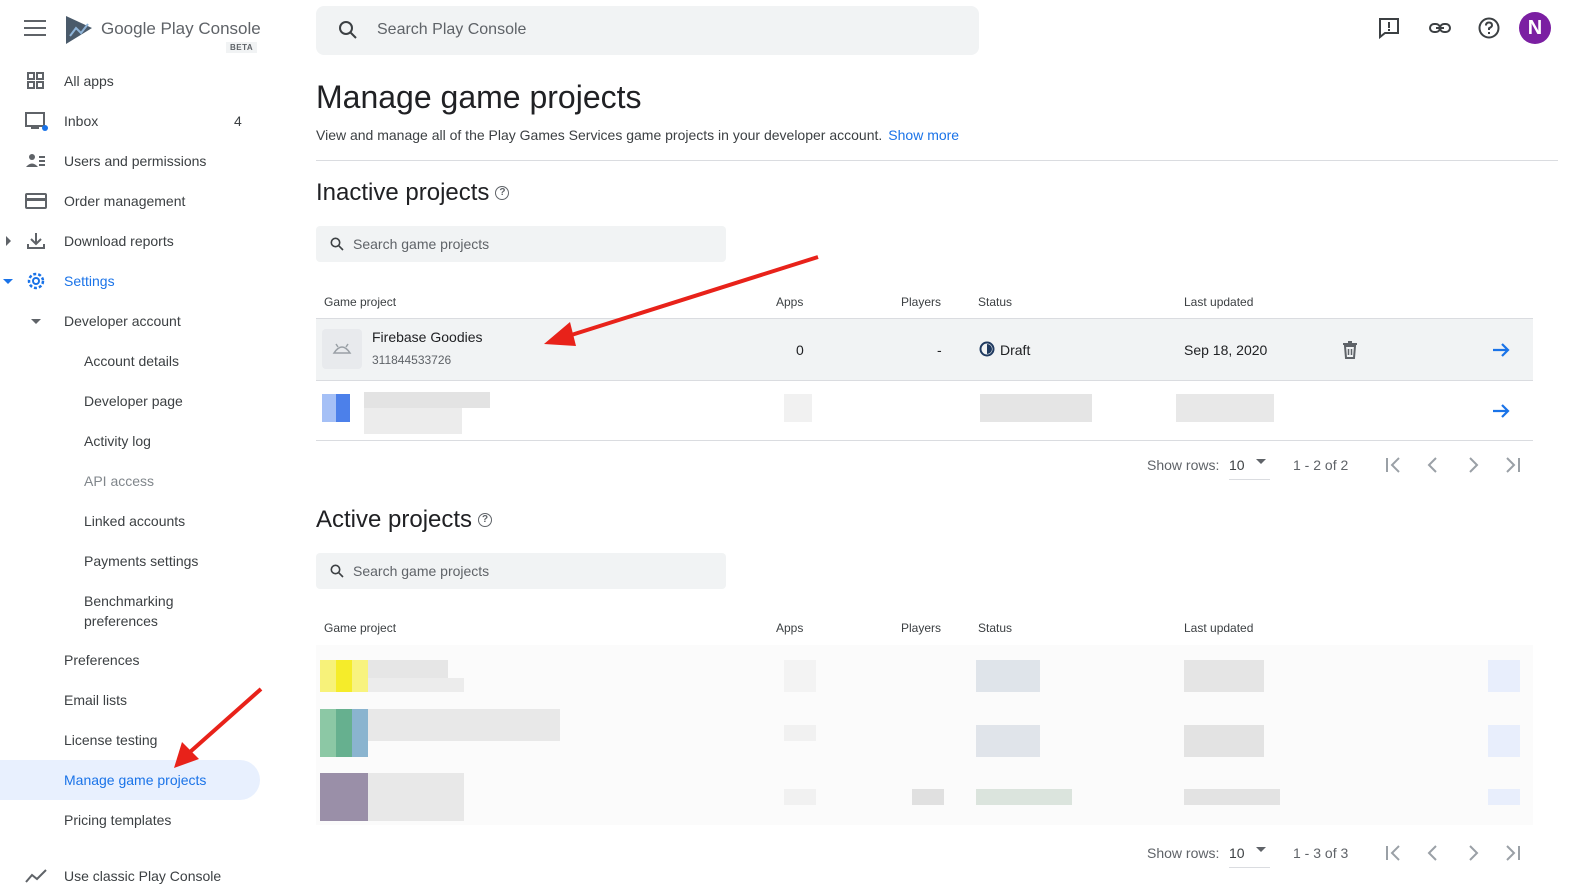 The image size is (1569, 887). What do you see at coordinates (130, 521) in the screenshot?
I see `sidebar-item-linked-accounts: Linked accounts` at bounding box center [130, 521].